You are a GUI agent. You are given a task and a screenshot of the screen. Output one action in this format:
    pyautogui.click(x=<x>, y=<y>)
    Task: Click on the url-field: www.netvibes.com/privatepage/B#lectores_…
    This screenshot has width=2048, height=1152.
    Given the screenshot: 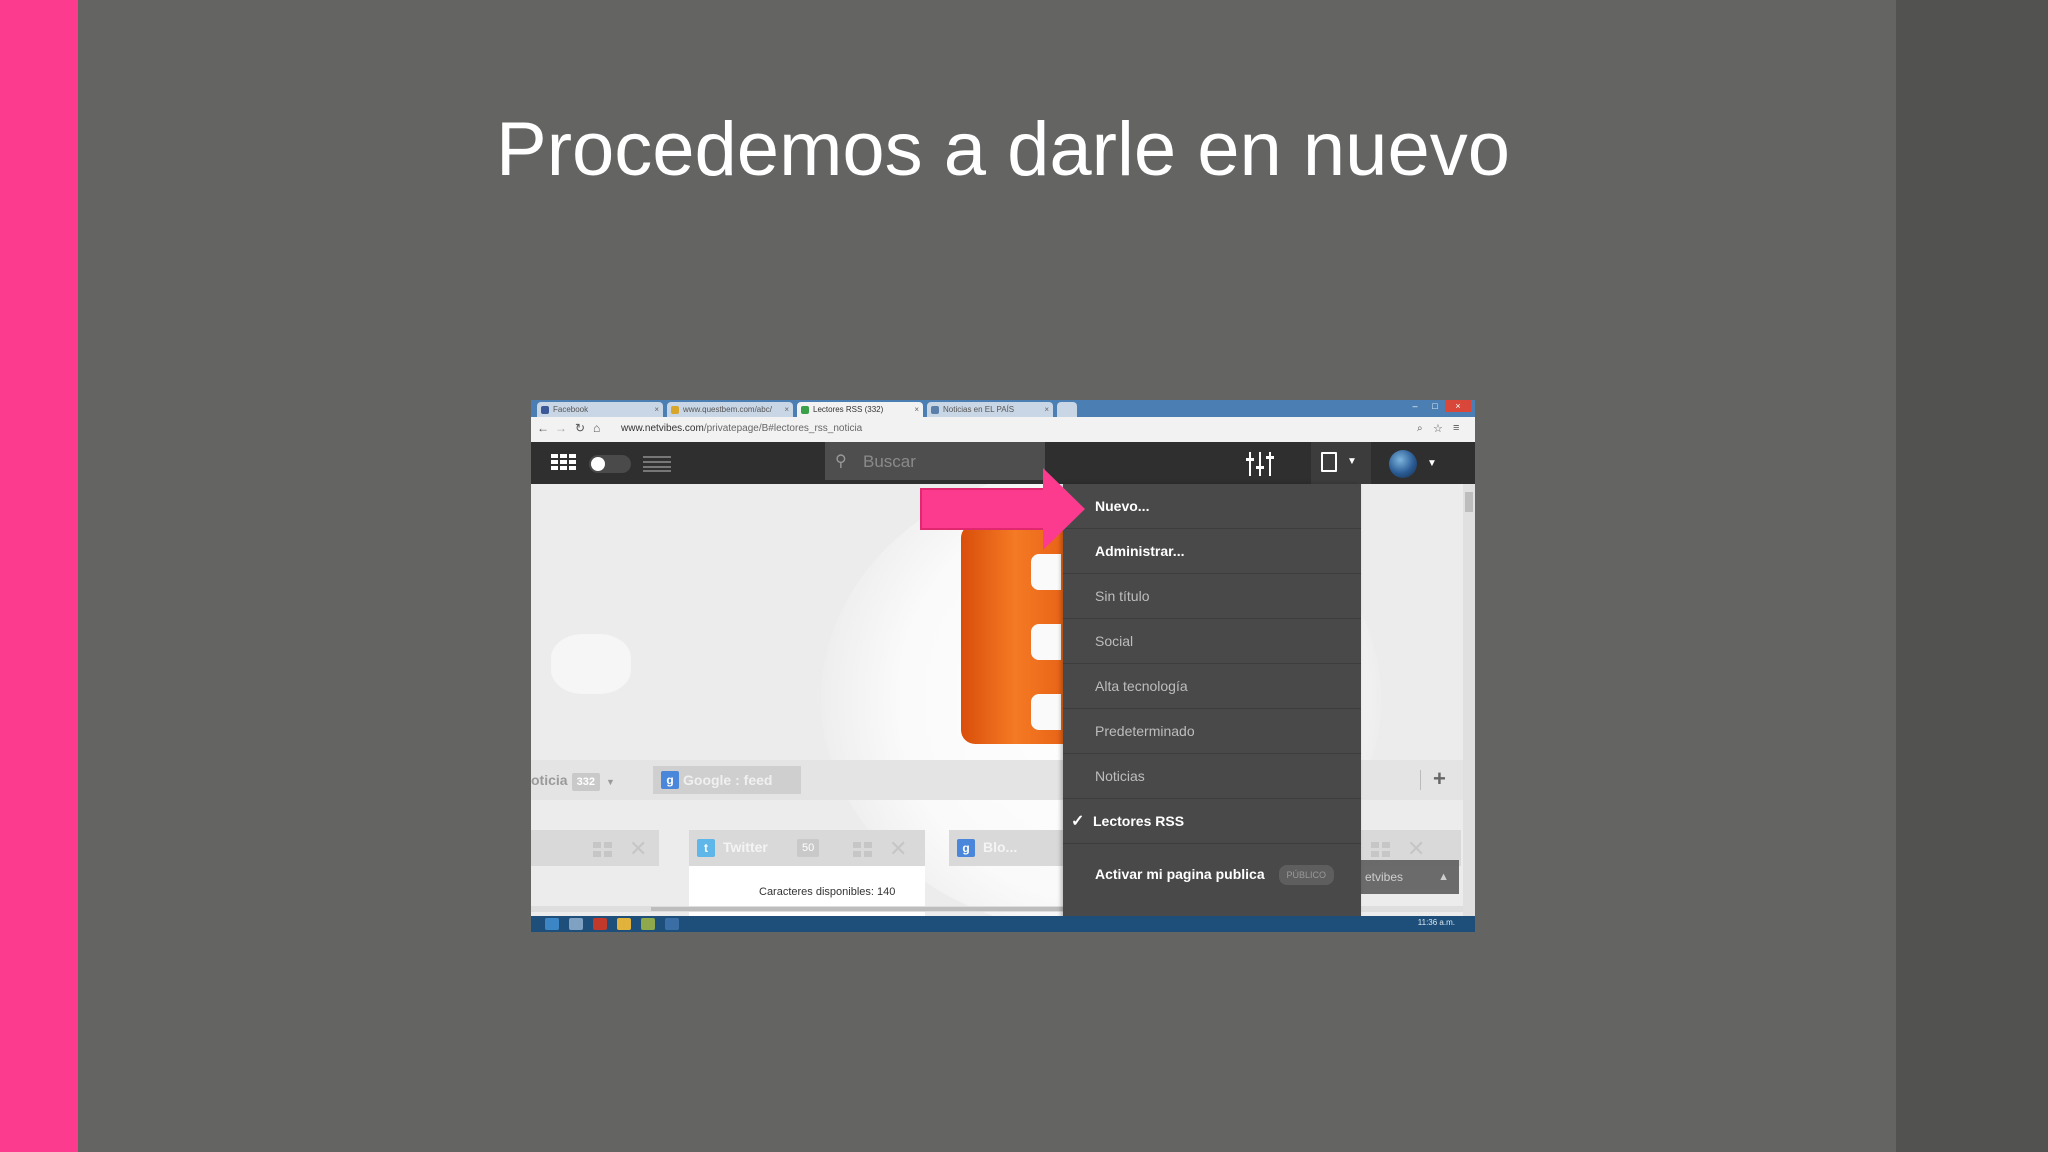 What is the action you would take?
    pyautogui.click(x=741, y=428)
    